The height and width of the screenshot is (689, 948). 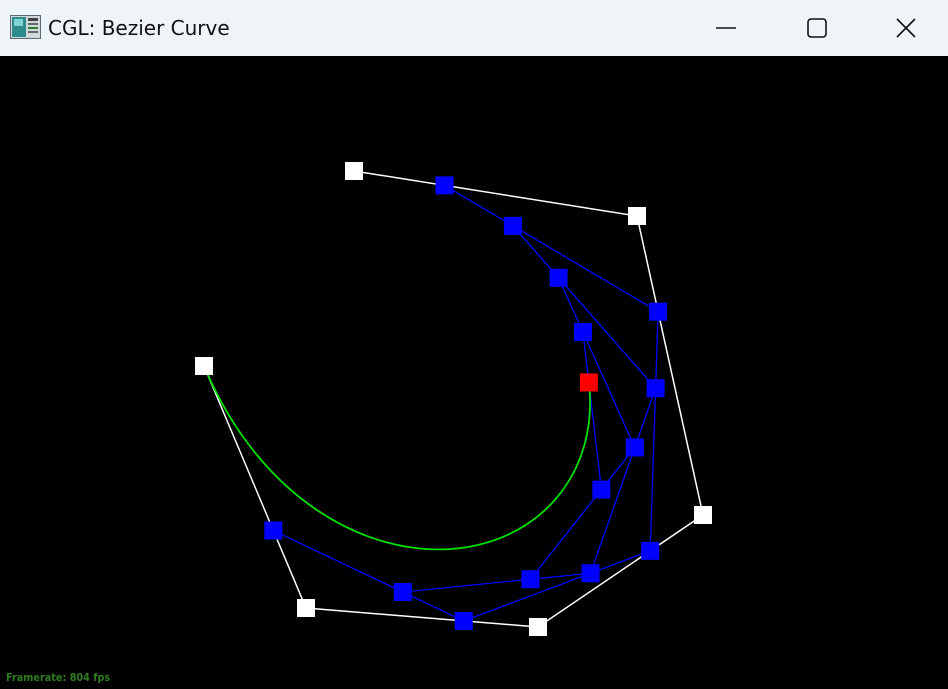 I want to click on app-window-icon, so click(x=25, y=27).